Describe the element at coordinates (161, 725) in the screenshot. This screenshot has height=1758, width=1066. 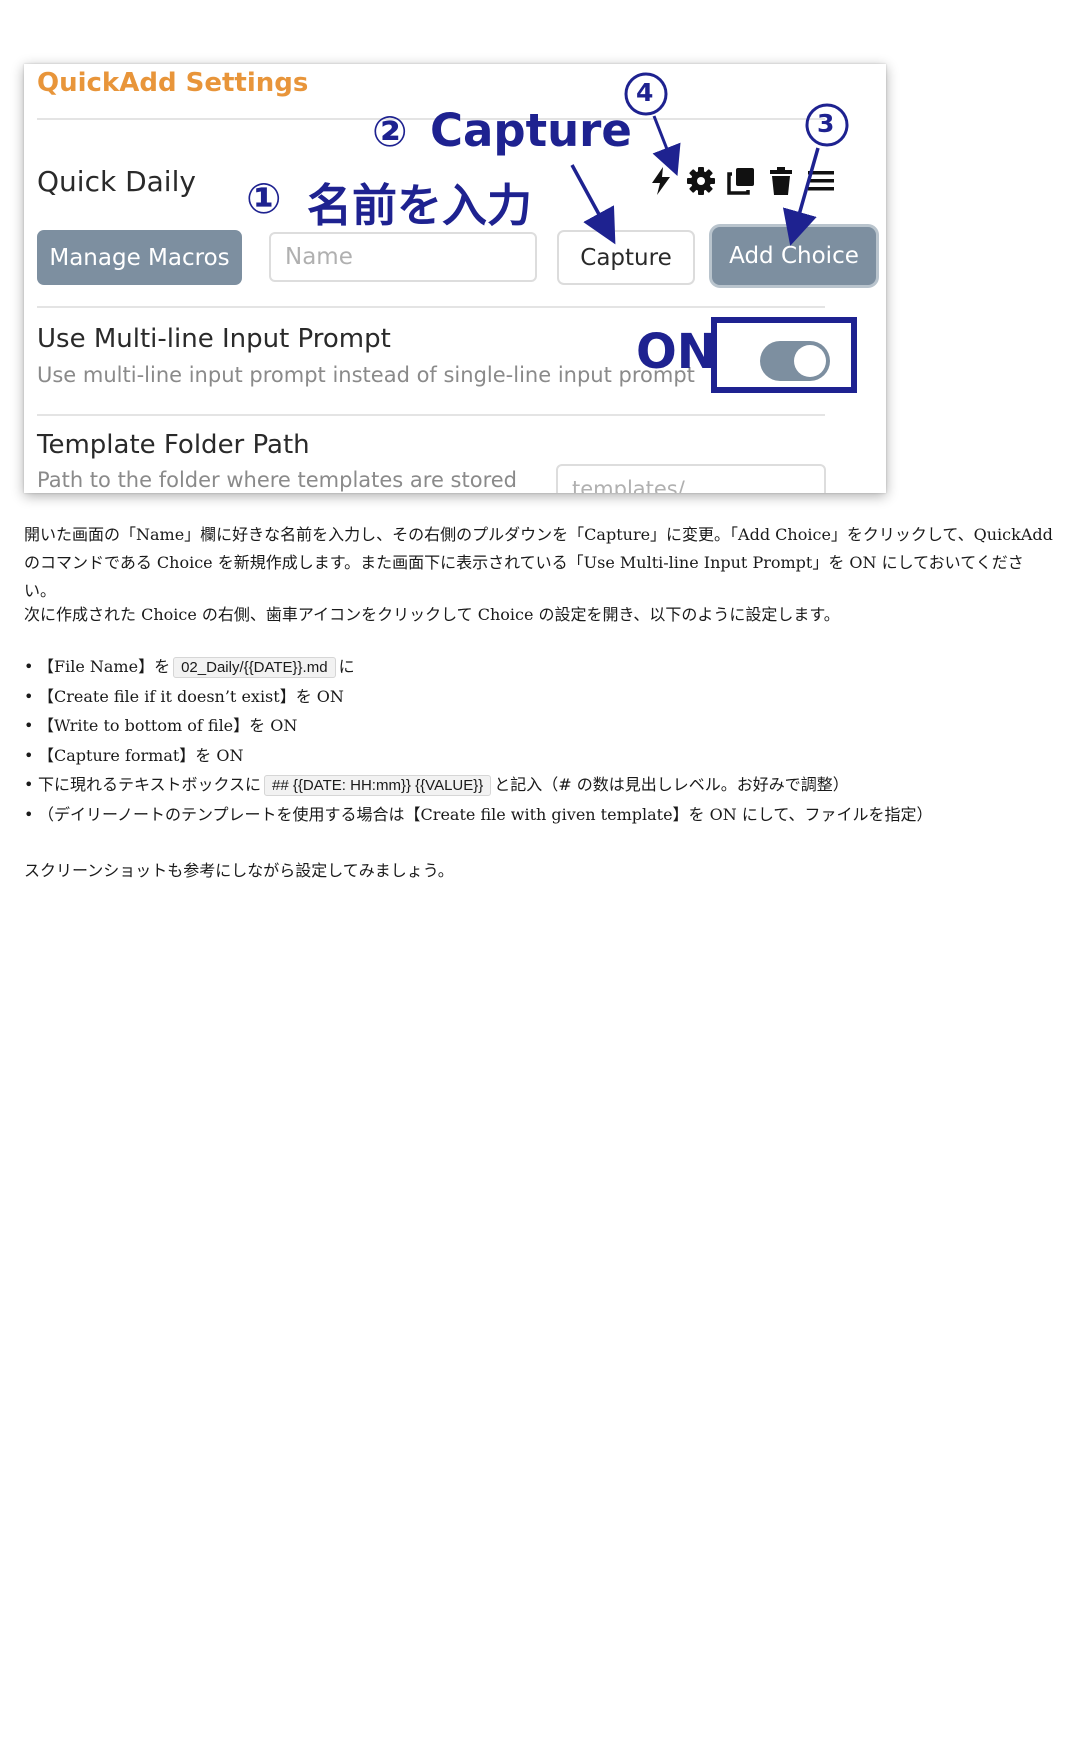
I see `list-item: • 【Write to bottom of file】を ON` at that location.